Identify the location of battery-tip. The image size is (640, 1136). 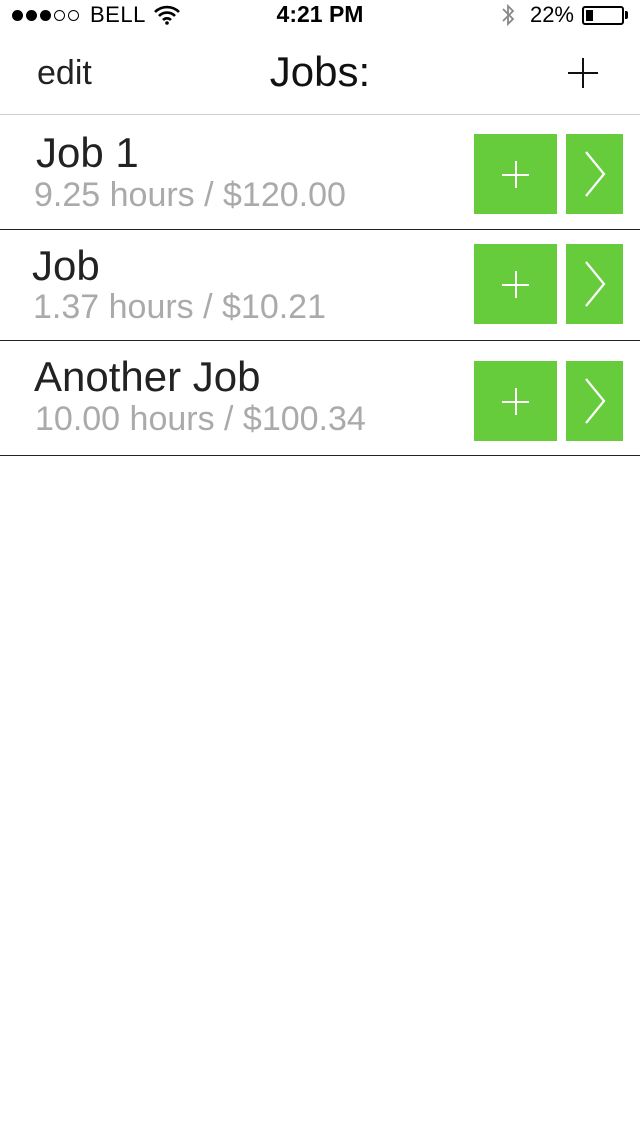
(626, 15).